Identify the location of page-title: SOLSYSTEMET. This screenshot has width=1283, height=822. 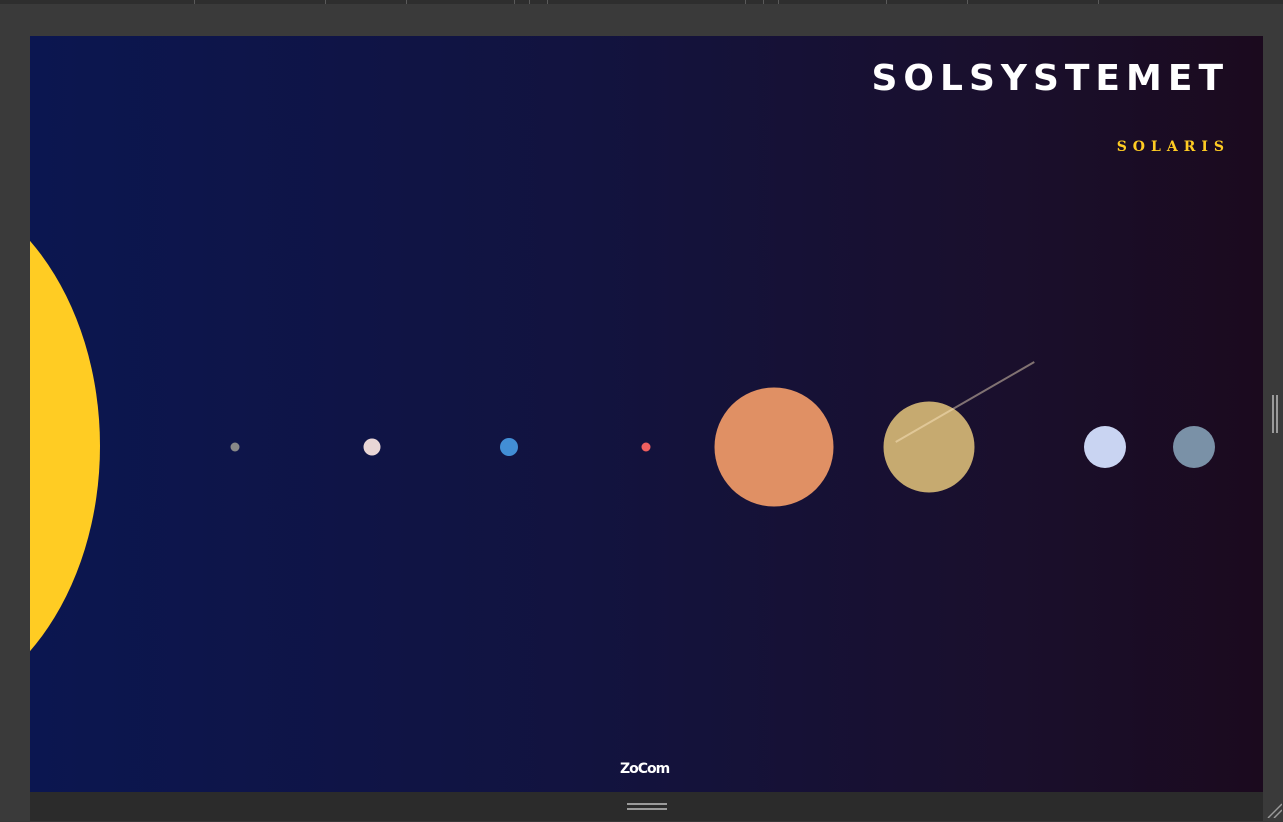
(1050, 78).